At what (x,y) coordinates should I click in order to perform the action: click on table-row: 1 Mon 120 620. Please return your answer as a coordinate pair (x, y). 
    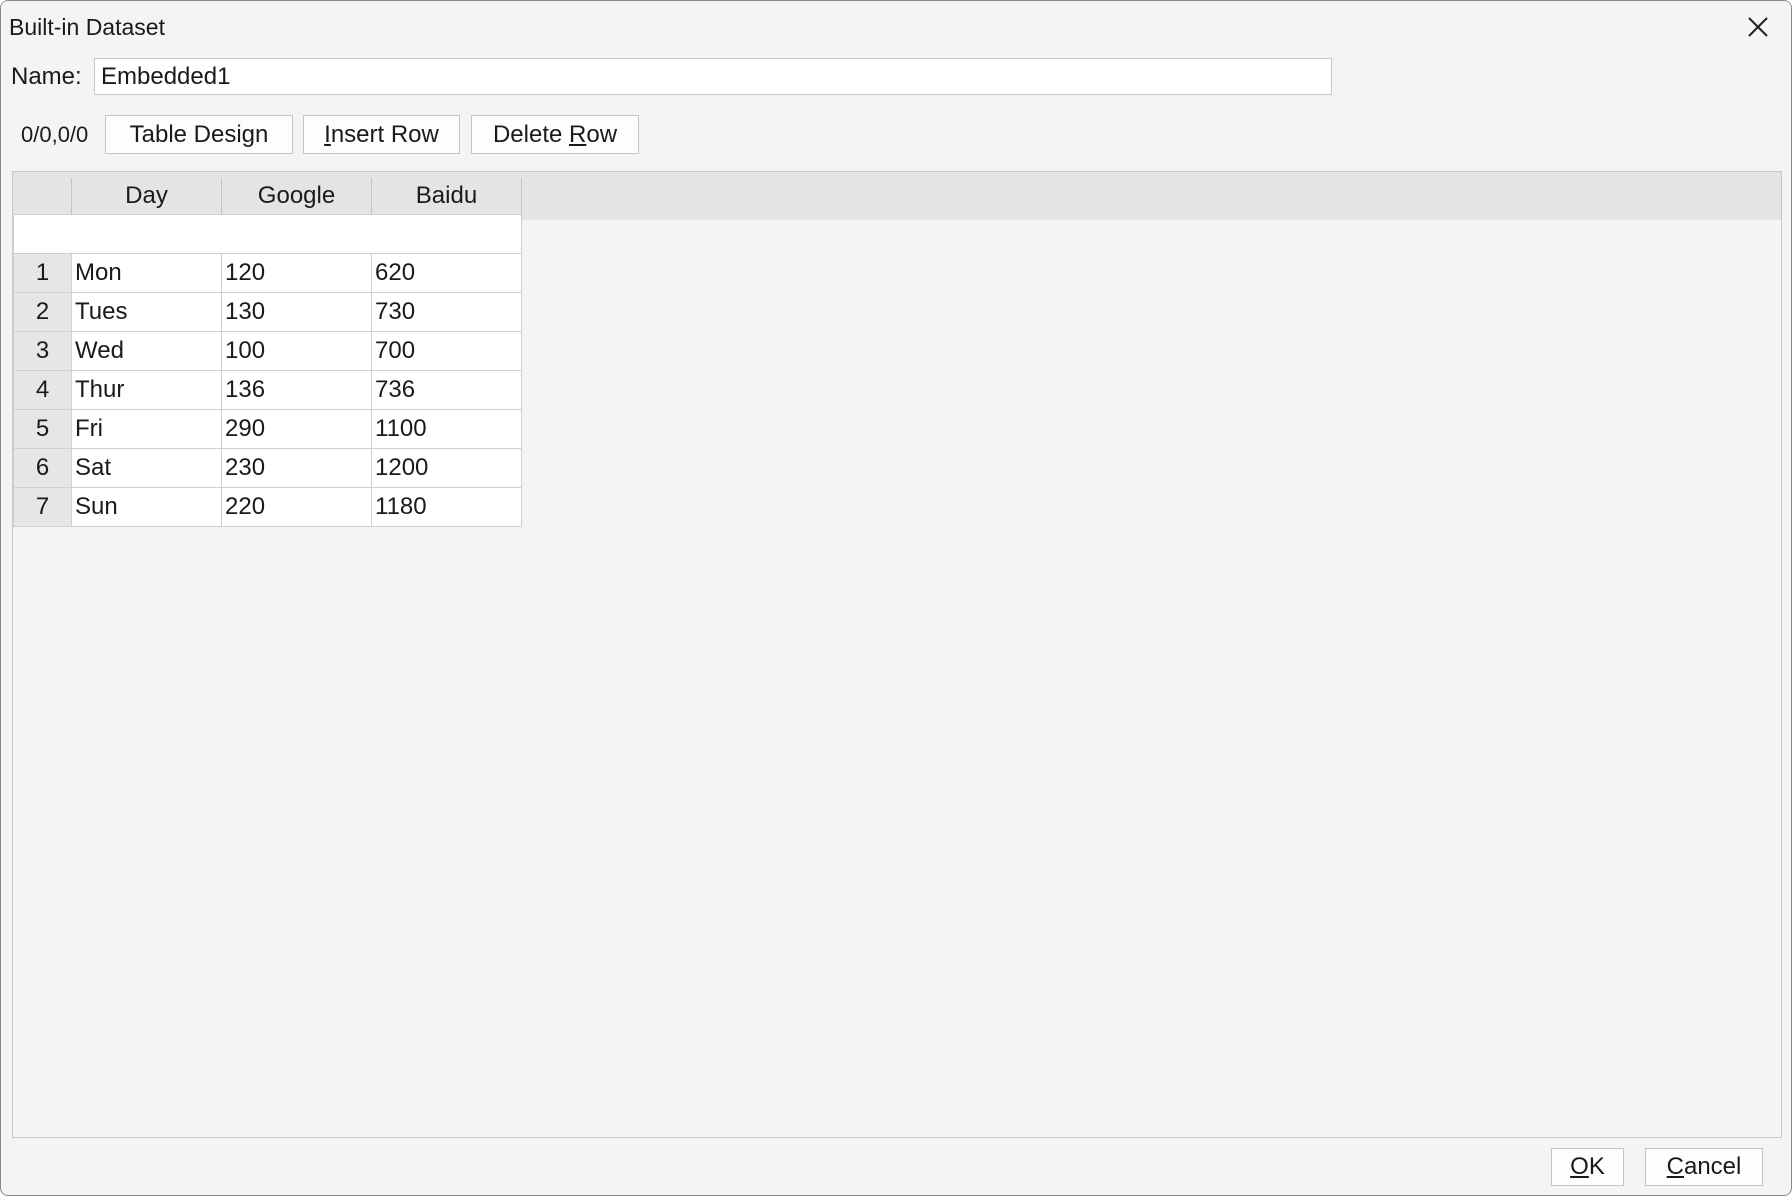
    Looking at the image, I should click on (267, 273).